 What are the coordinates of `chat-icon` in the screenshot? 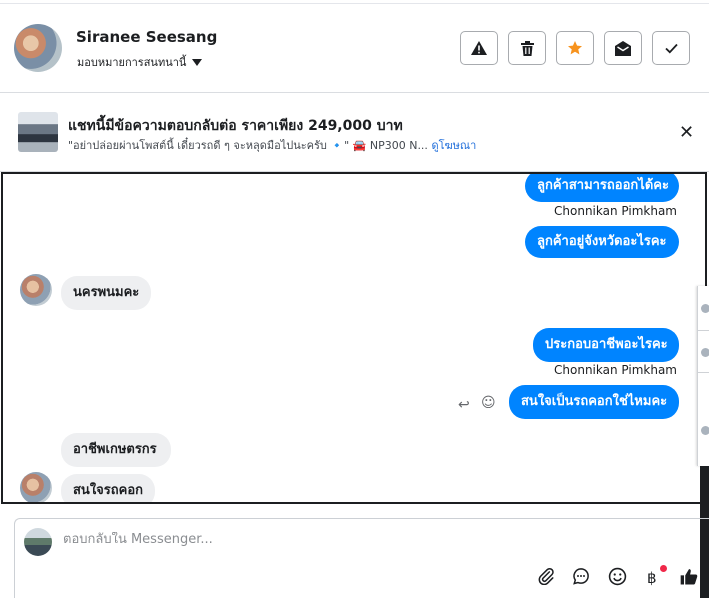 It's located at (581, 578).